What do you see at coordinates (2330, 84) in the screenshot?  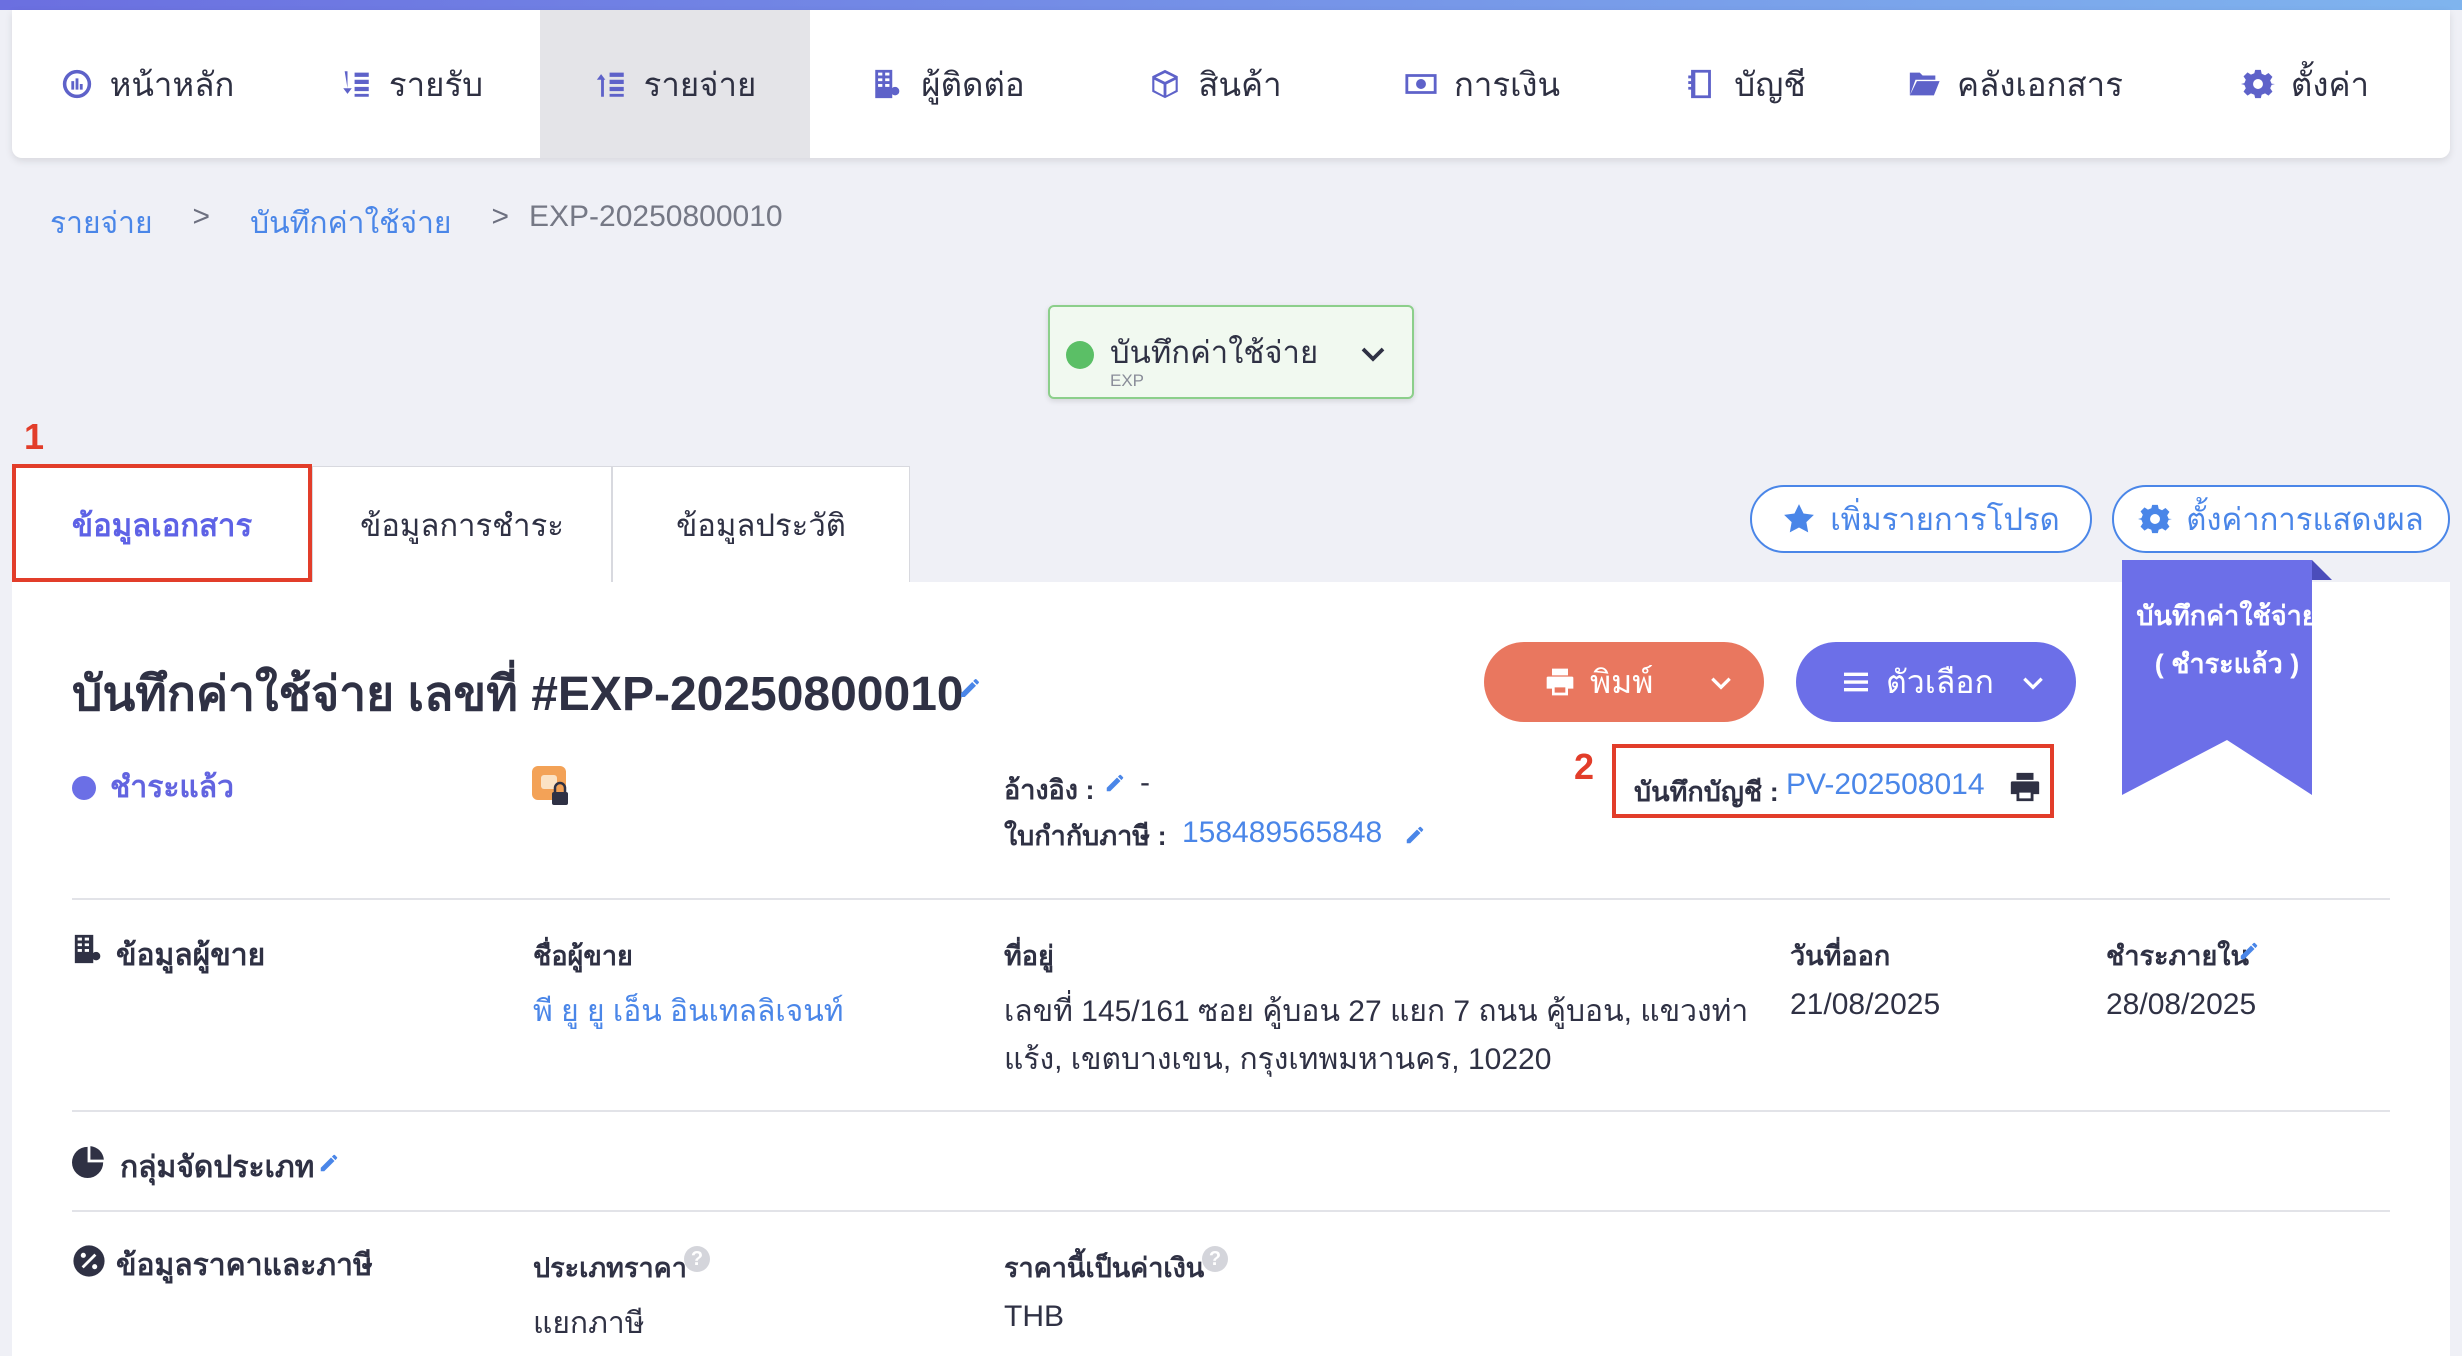 I see `nav-label: ตั้งค่า` at bounding box center [2330, 84].